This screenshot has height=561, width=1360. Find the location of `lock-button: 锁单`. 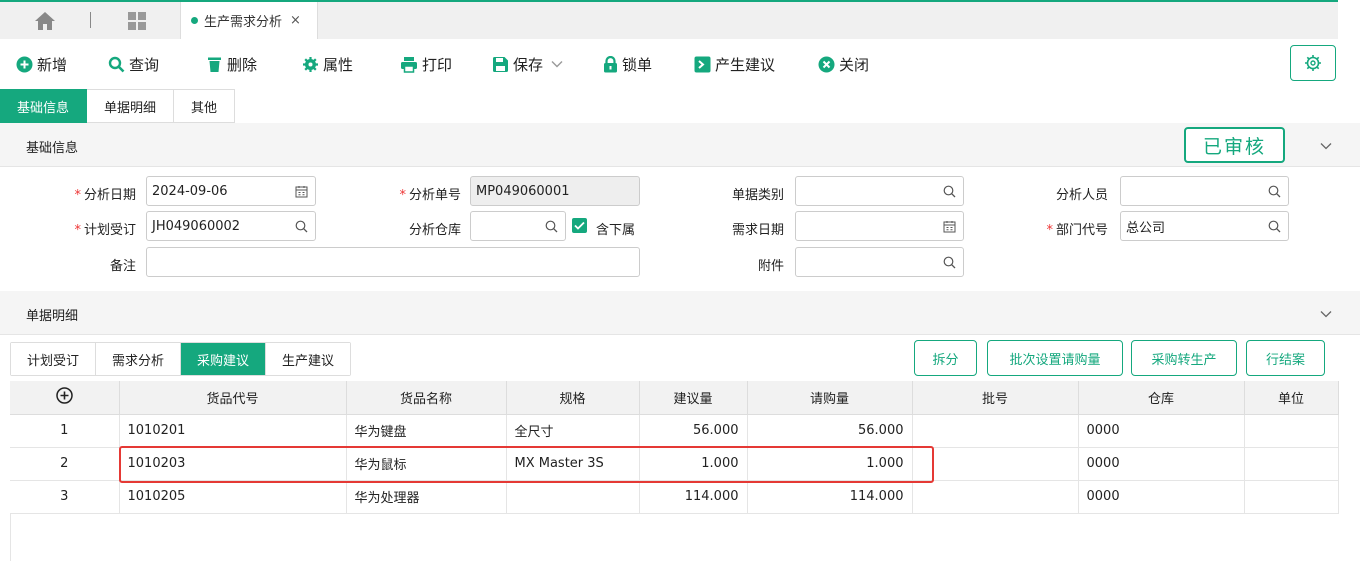

lock-button: 锁单 is located at coordinates (627, 64).